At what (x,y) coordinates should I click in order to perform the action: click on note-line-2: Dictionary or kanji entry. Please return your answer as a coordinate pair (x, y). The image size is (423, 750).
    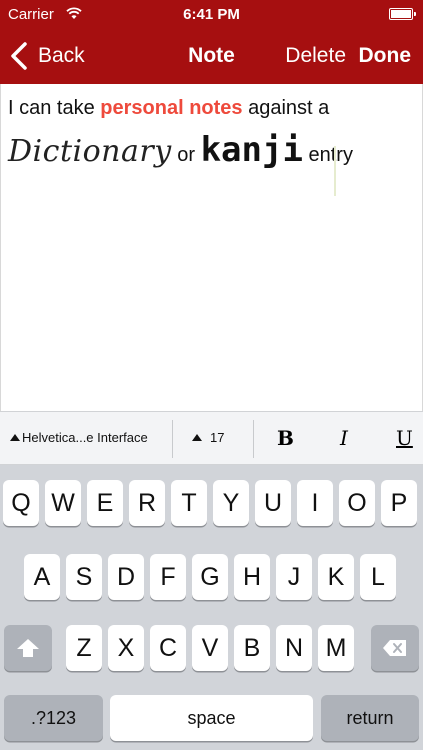
    Looking at the image, I should click on (180, 157).